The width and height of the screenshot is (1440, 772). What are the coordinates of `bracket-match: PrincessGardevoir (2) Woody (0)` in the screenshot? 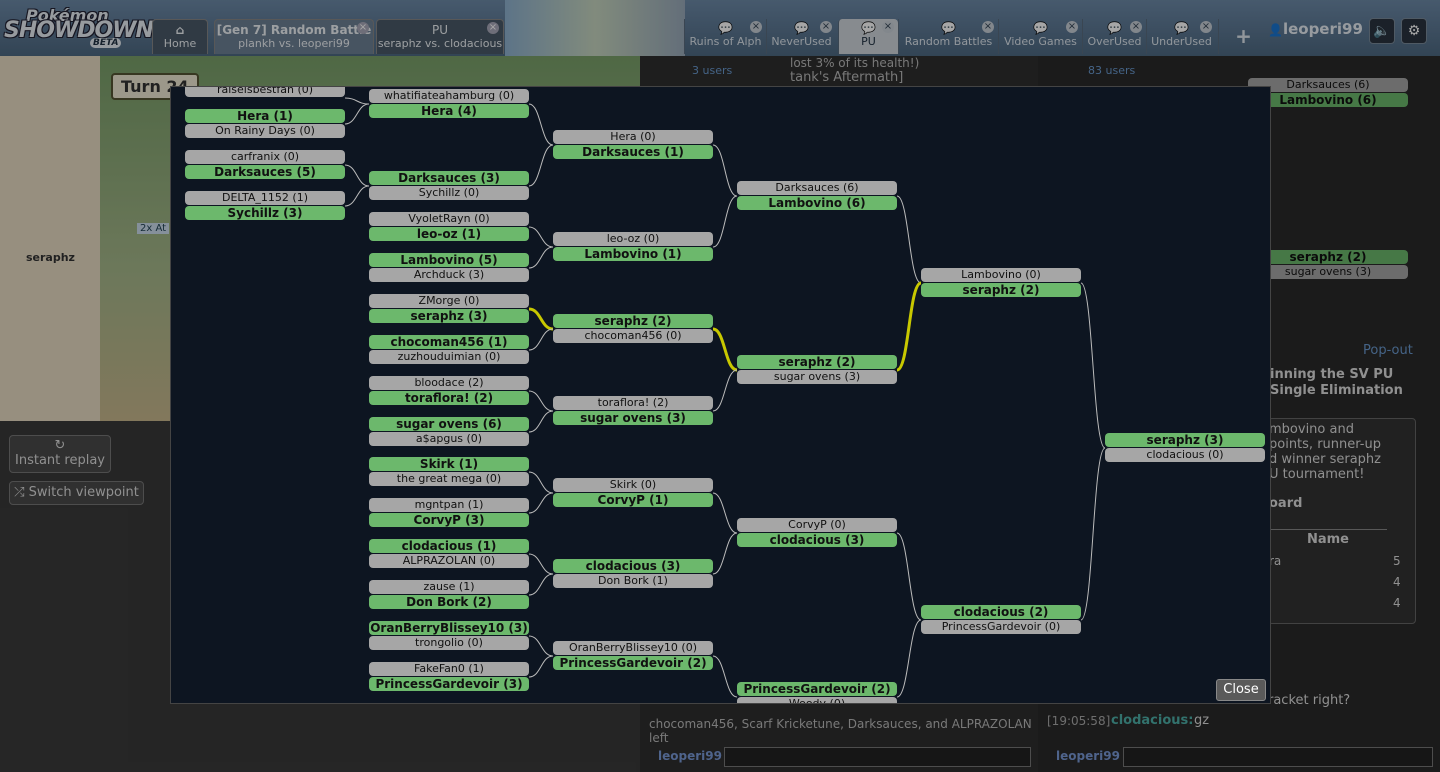 It's located at (817, 692).